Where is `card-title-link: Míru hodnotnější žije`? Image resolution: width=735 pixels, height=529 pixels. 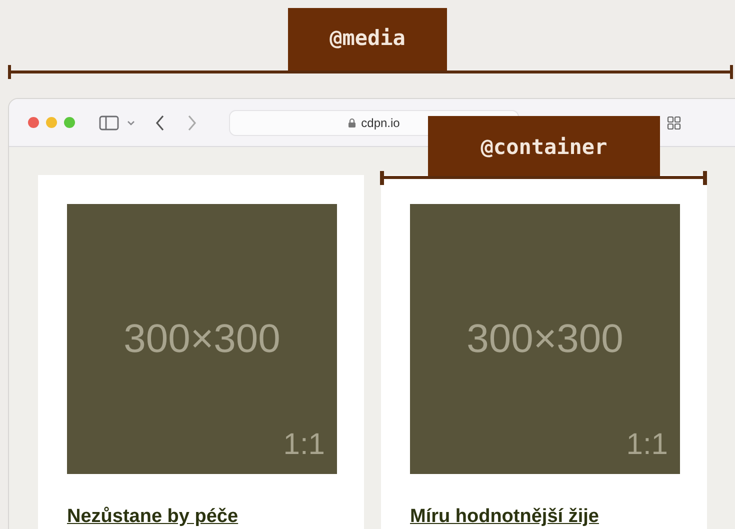
card-title-link: Míru hodnotnější žije is located at coordinates (504, 517).